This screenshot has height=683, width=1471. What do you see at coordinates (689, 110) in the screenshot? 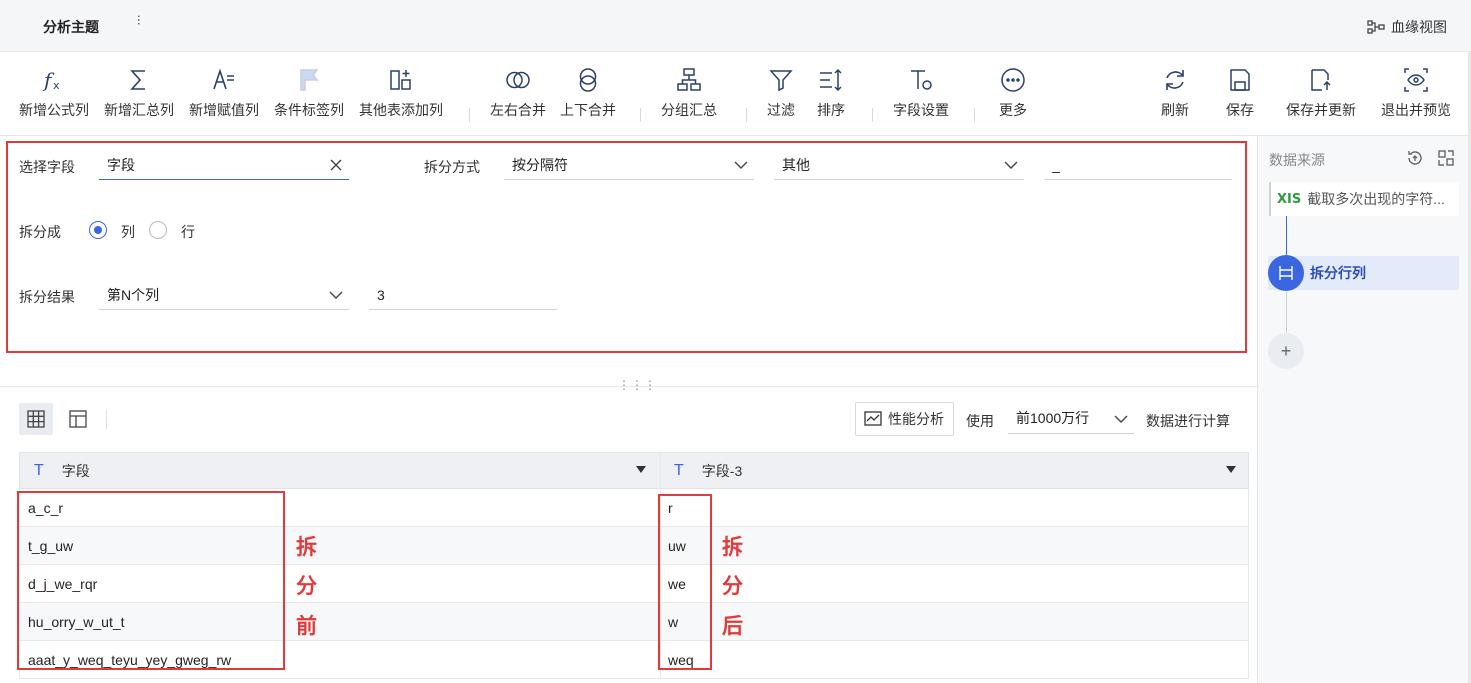
I see `group-summary-label: 分组汇总` at bounding box center [689, 110].